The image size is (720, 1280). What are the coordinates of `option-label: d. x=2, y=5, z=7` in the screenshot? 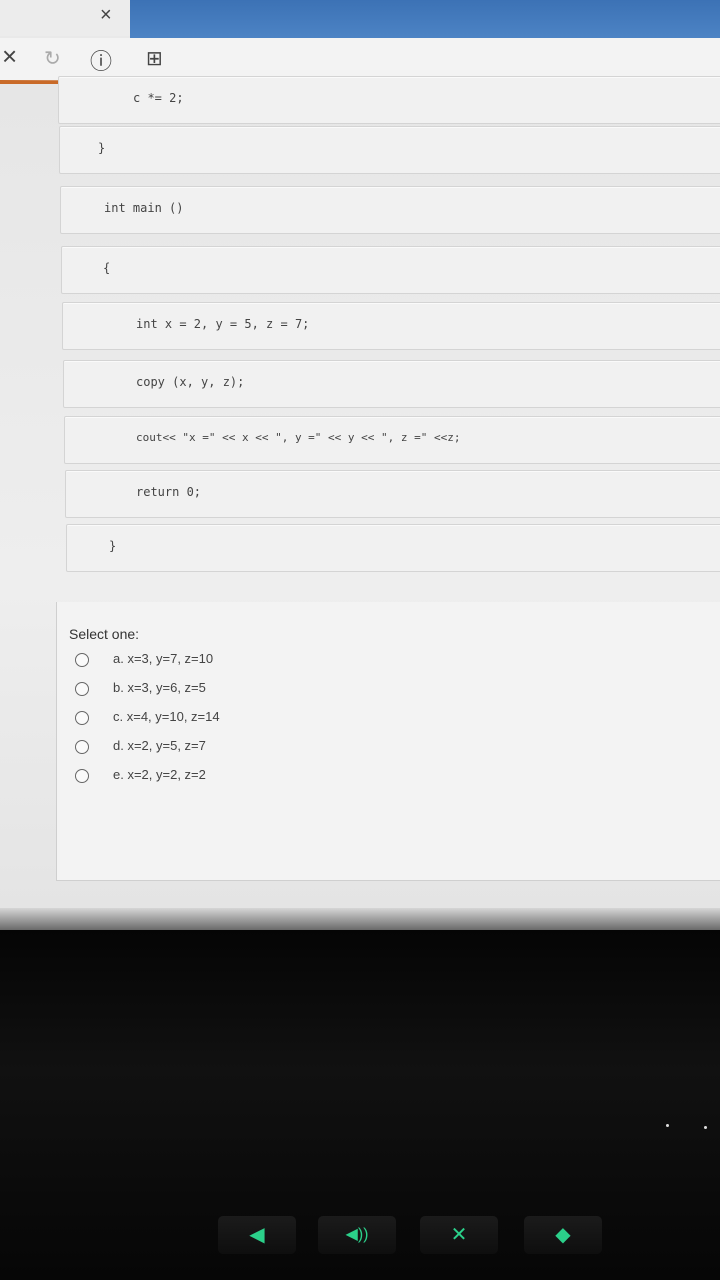 It's located at (159, 745).